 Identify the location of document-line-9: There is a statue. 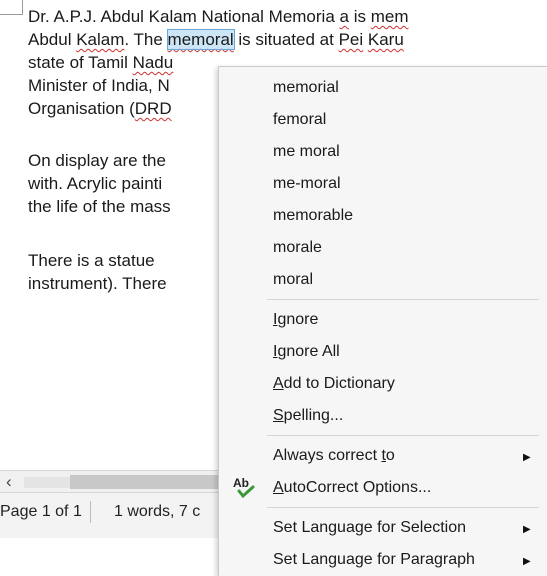
(91, 261).